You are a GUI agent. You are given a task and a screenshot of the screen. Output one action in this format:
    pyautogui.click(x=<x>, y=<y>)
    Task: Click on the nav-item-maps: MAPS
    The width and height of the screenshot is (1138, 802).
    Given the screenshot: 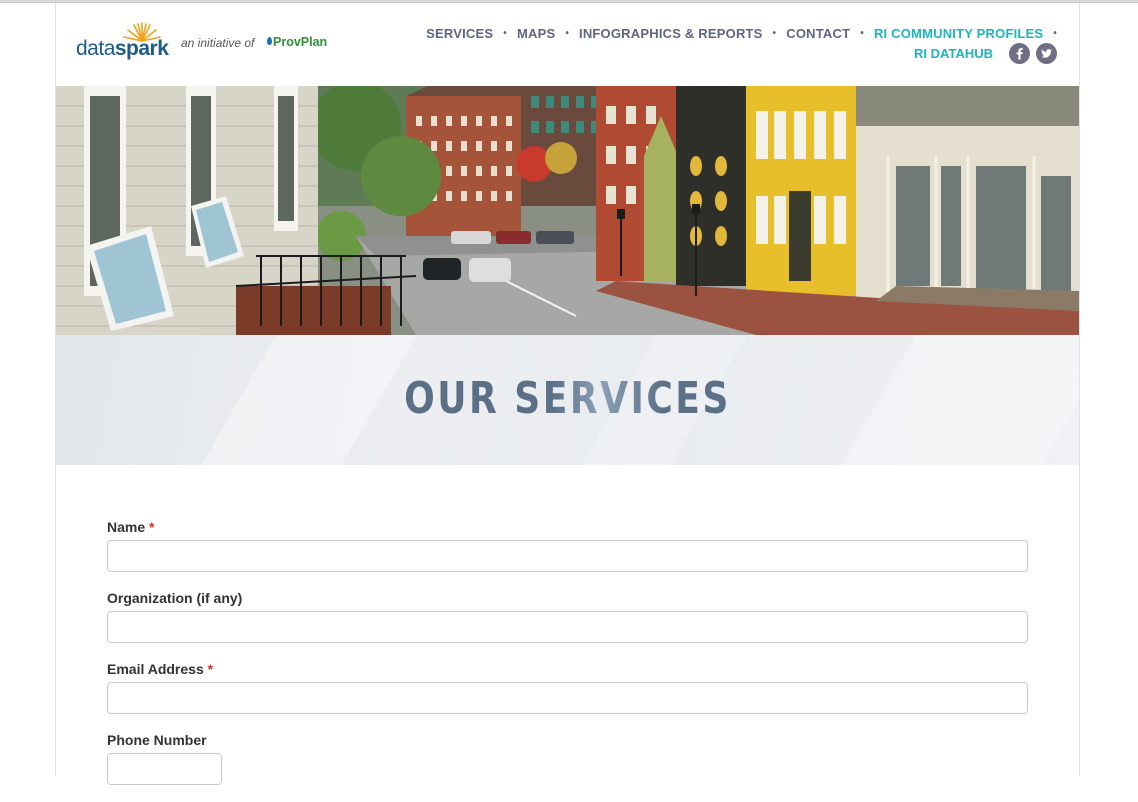 What is the action you would take?
    pyautogui.click(x=536, y=33)
    